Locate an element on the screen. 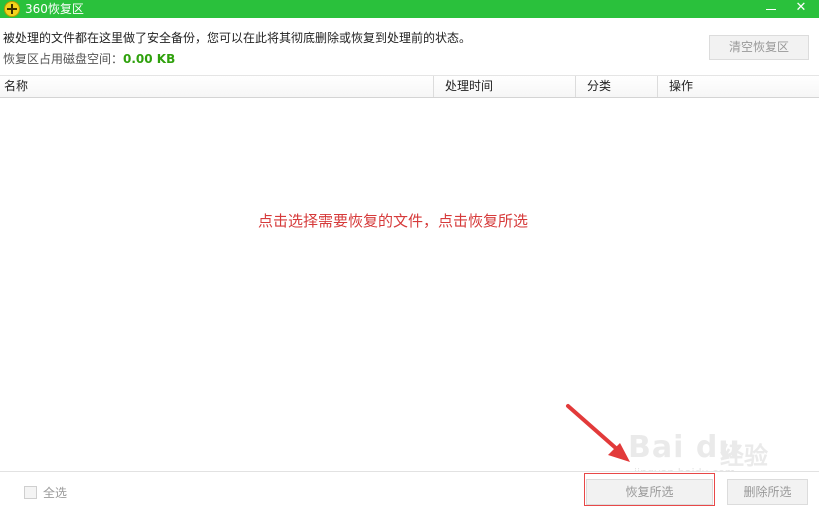 The width and height of the screenshot is (819, 511). column-header-name: 名称 is located at coordinates (14, 86).